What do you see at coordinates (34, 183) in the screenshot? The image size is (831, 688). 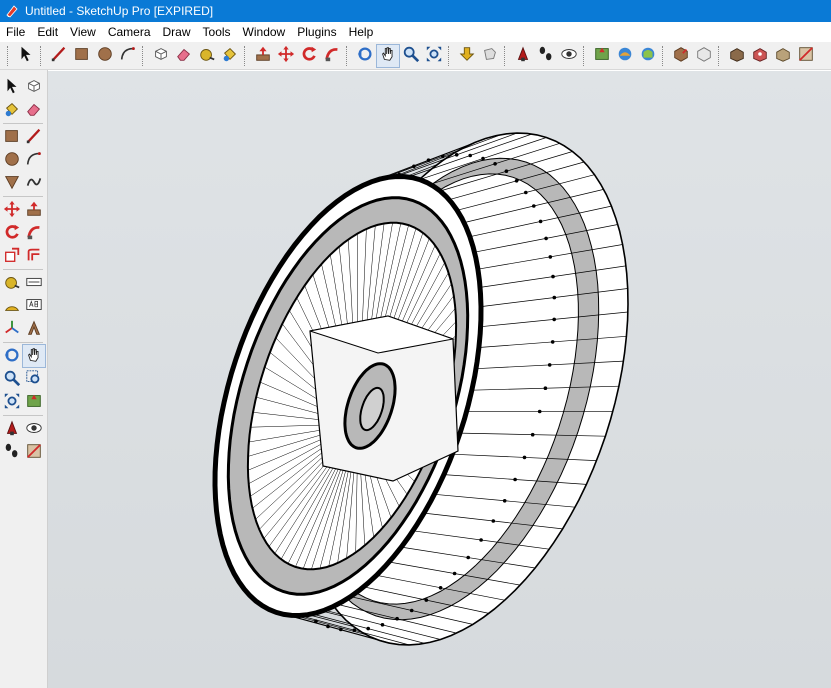 I see `freehand-tool-button` at bounding box center [34, 183].